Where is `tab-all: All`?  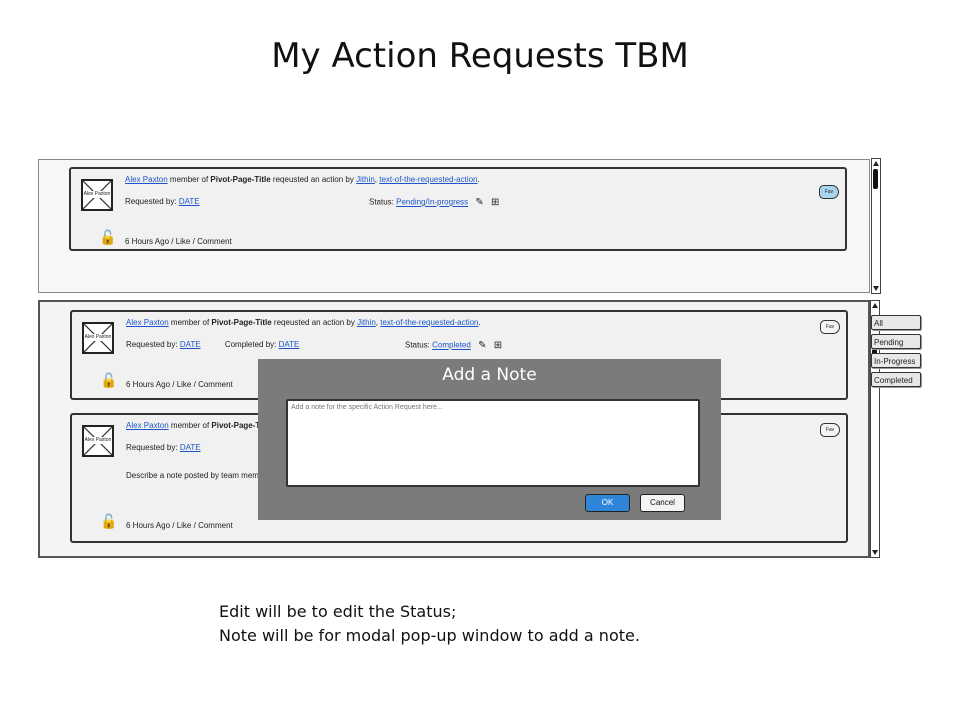 tab-all: All is located at coordinates (896, 322).